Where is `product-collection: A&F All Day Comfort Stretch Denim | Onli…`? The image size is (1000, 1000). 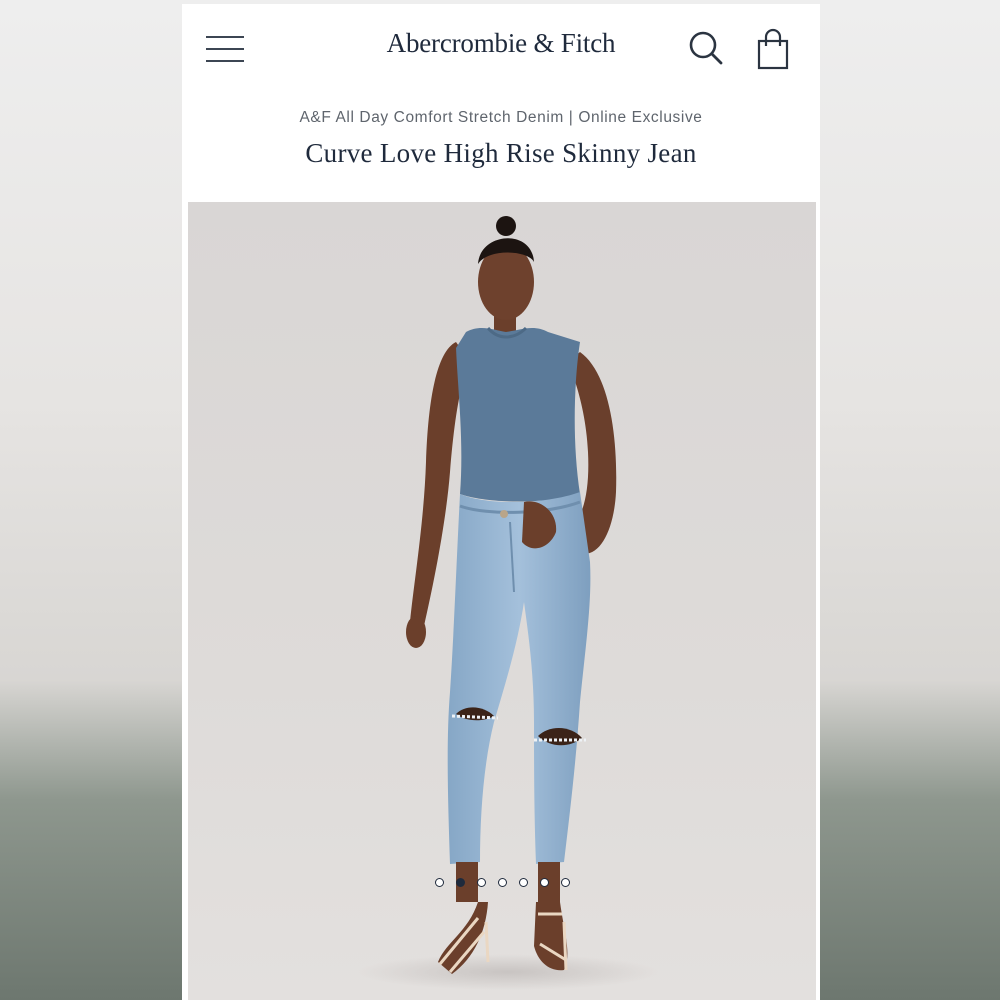
product-collection: A&F All Day Comfort Stretch Denim | Onli… is located at coordinates (501, 117).